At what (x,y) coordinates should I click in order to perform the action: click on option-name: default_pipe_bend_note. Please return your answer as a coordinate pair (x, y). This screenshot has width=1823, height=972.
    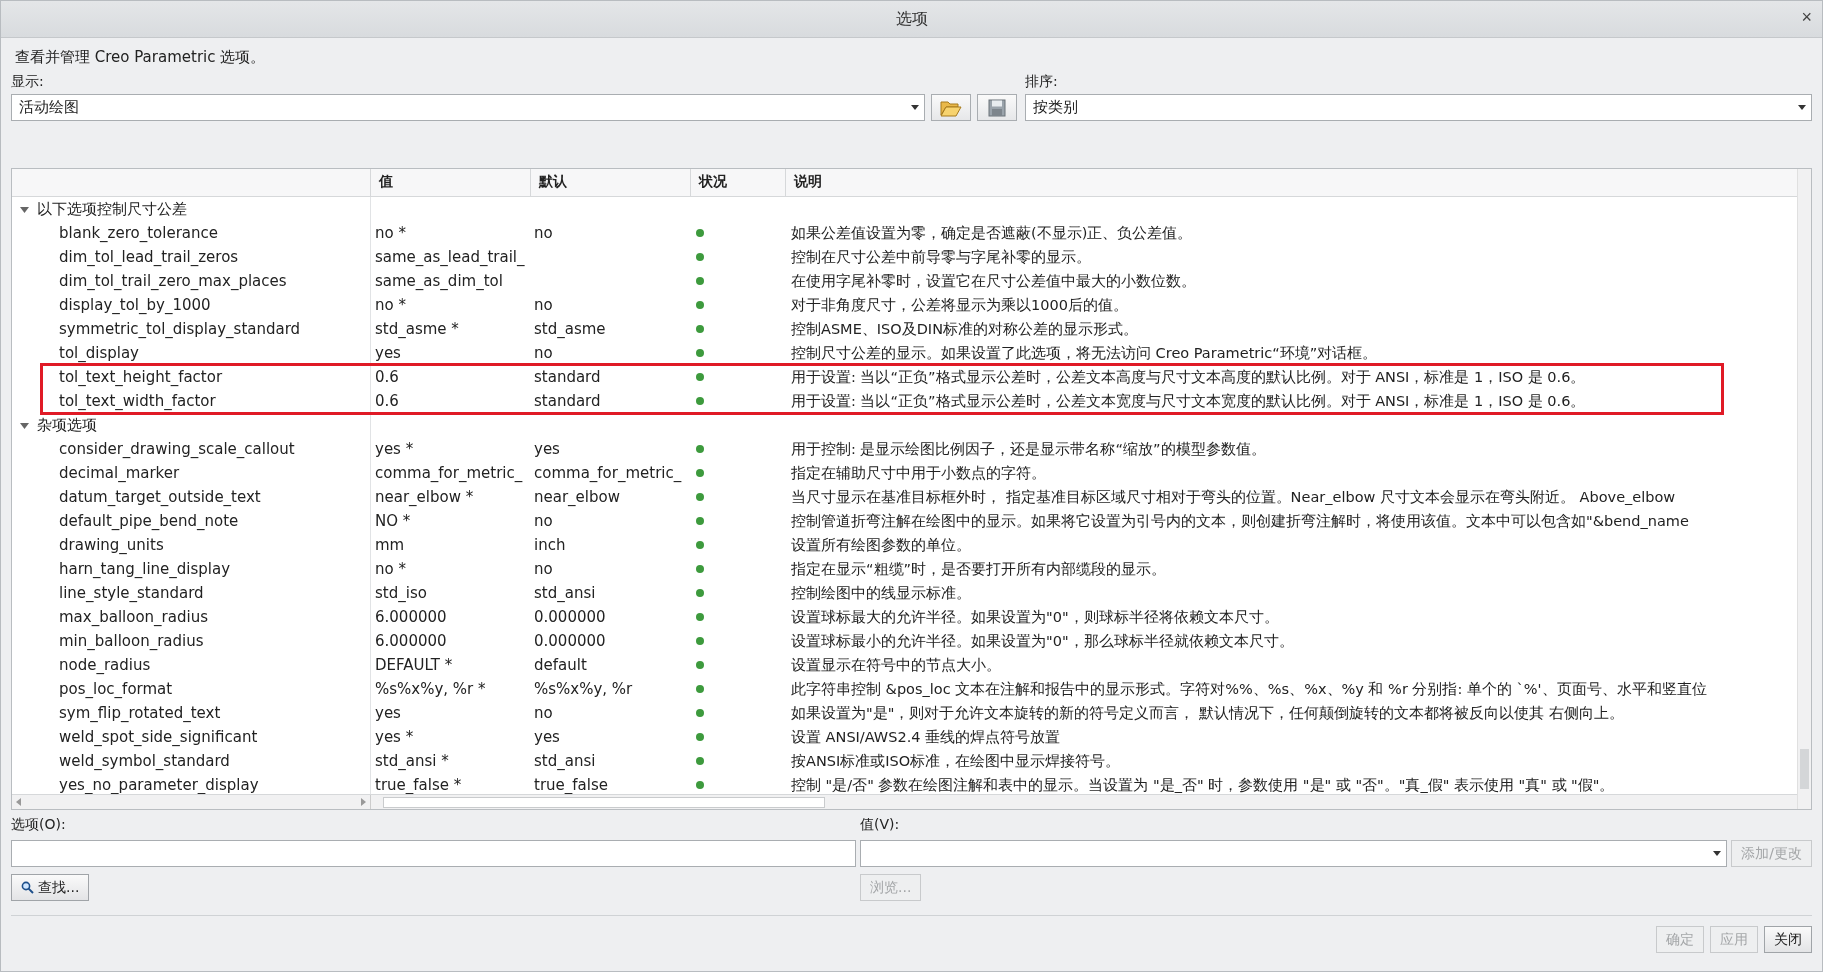
    Looking at the image, I should click on (191, 521).